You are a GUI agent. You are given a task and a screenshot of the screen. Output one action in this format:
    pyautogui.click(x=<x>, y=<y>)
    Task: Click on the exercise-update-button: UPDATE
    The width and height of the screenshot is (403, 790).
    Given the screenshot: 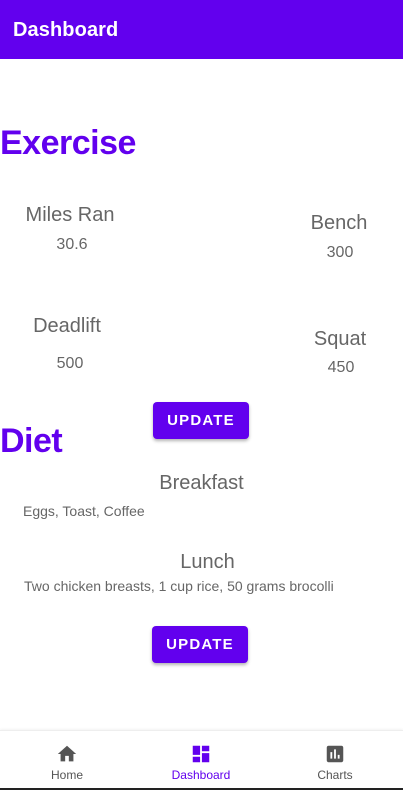 What is the action you would take?
    pyautogui.click(x=201, y=420)
    